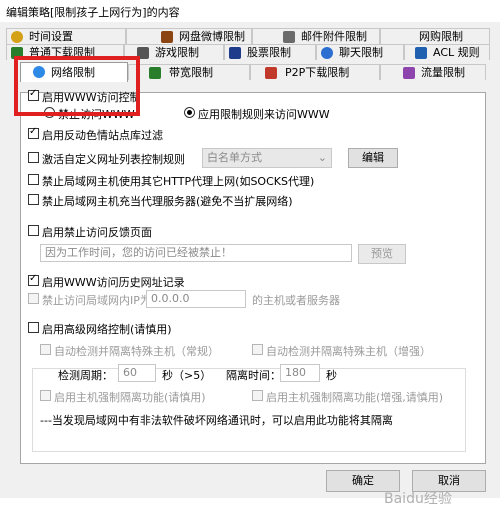 The image size is (500, 508). I want to click on window-title: 编辑策略[限制孩子上网行为]的内容, so click(93, 12).